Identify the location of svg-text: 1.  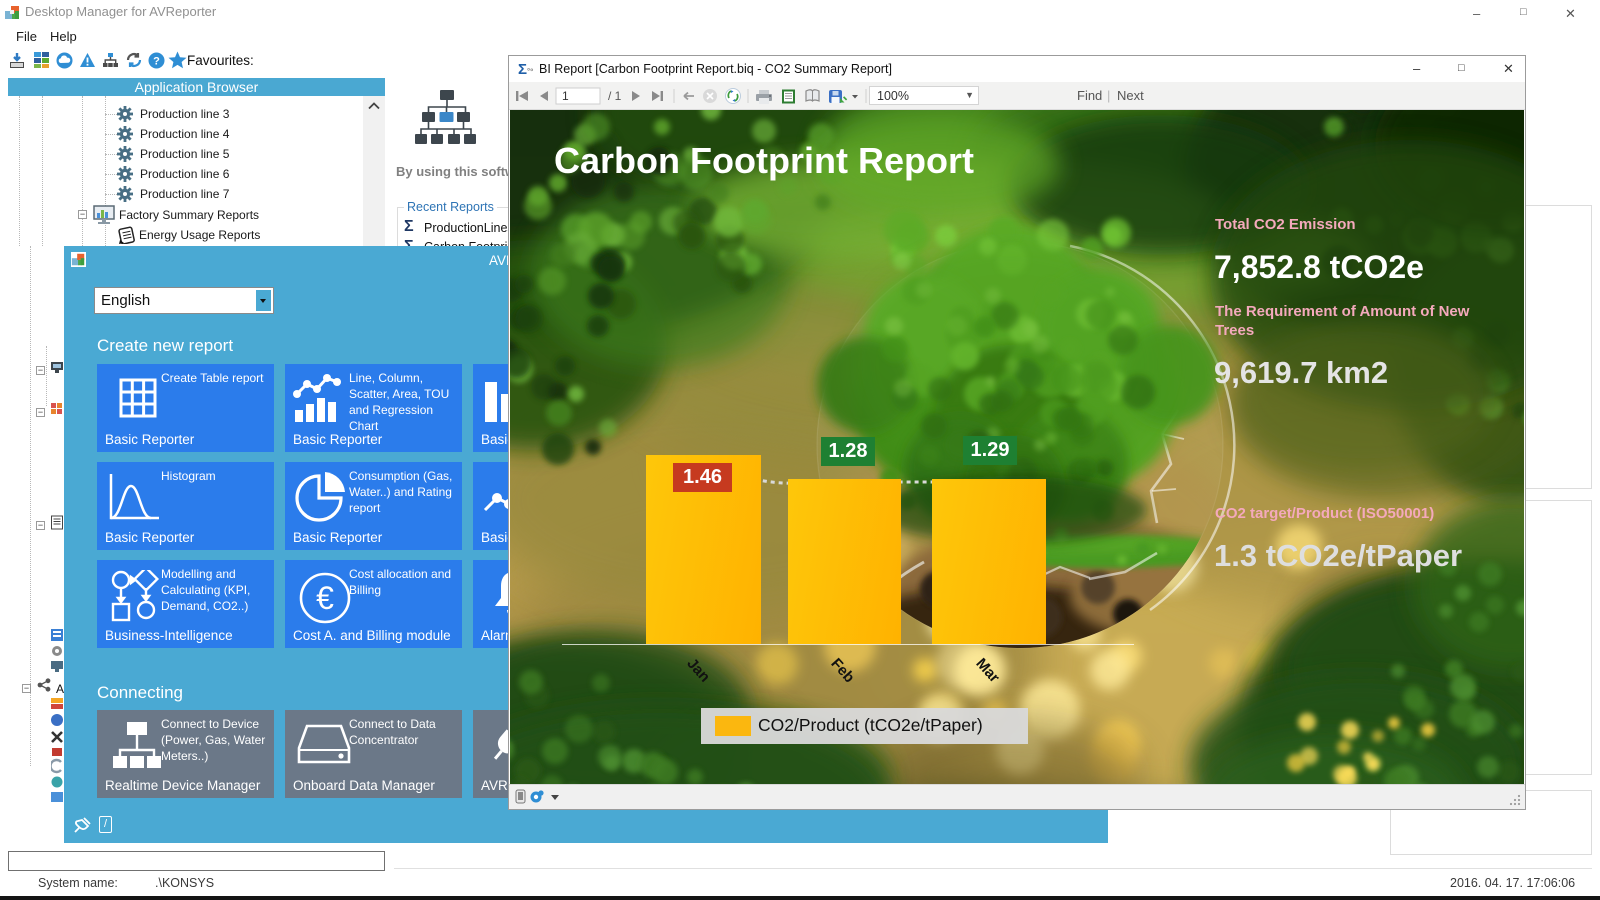
(565, 96).